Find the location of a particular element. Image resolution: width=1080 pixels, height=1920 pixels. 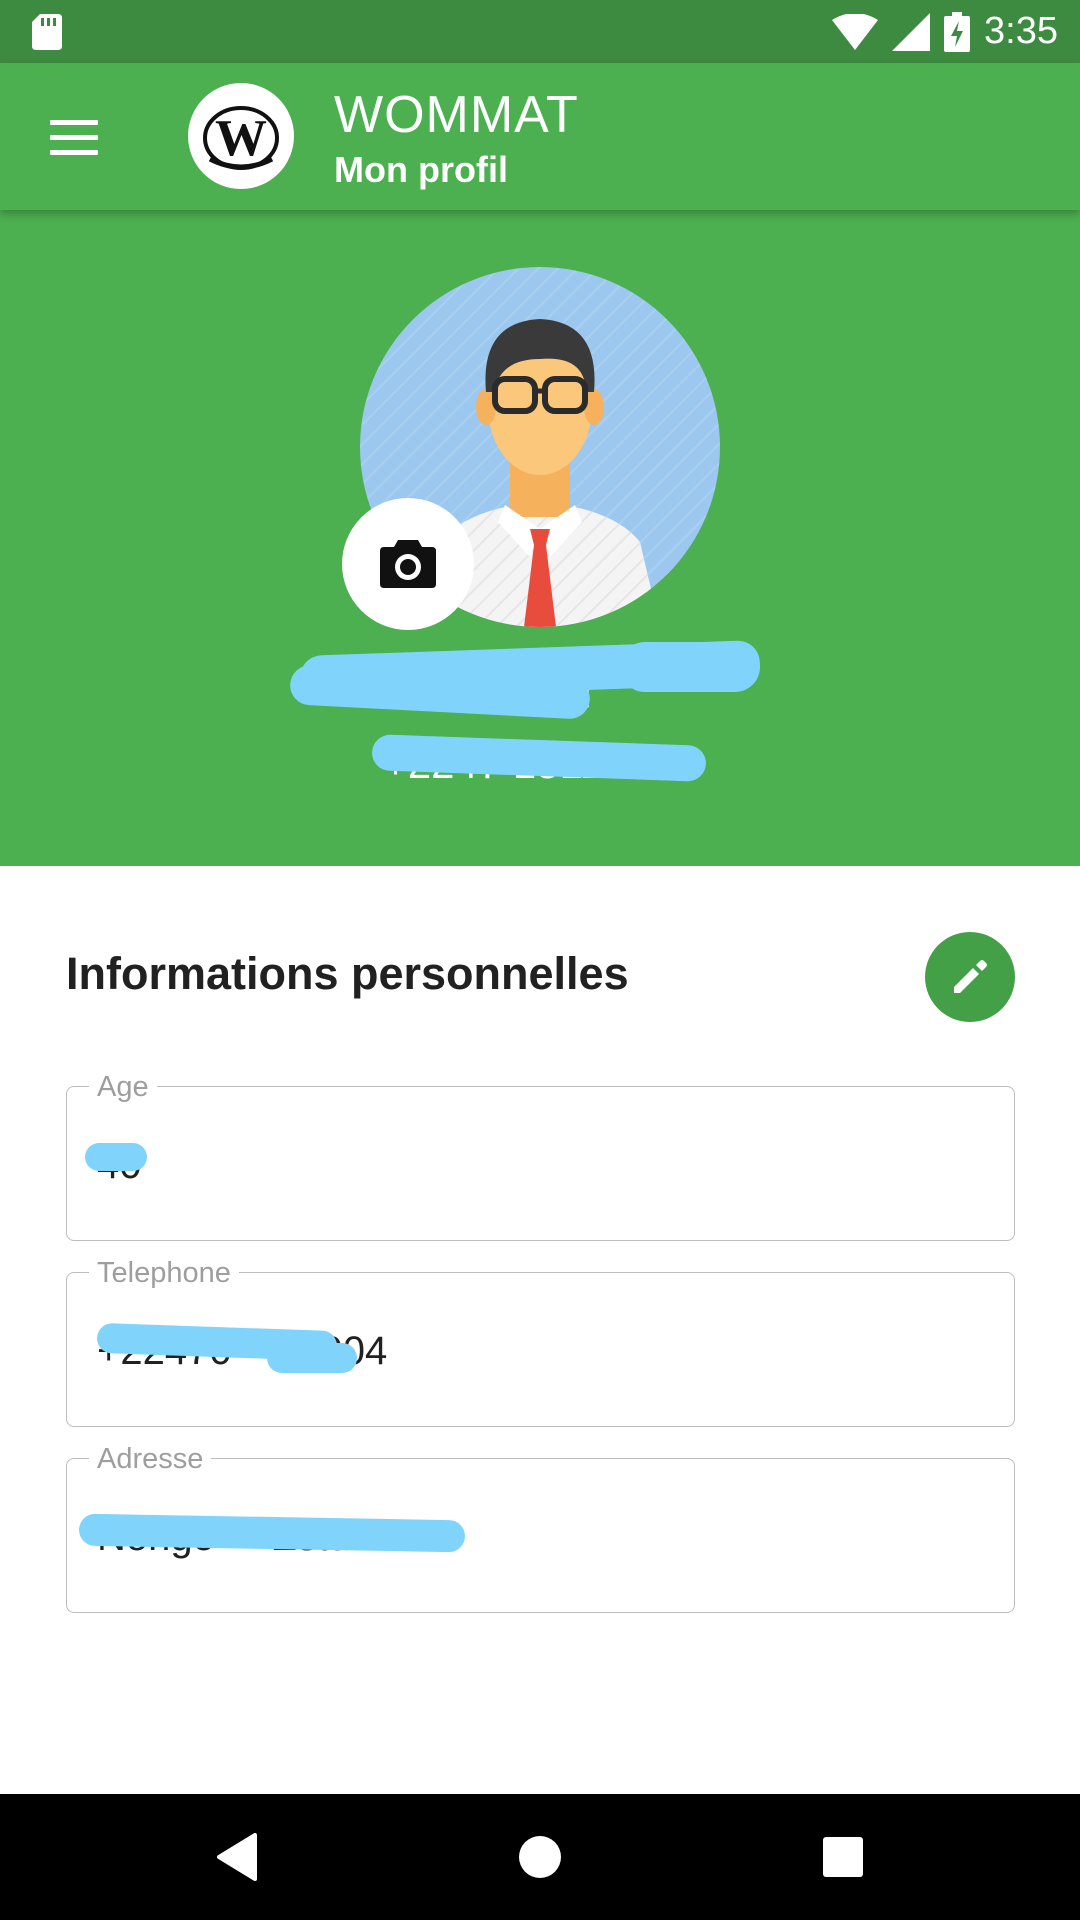

status-bar: 3:35 is located at coordinates (540, 31).